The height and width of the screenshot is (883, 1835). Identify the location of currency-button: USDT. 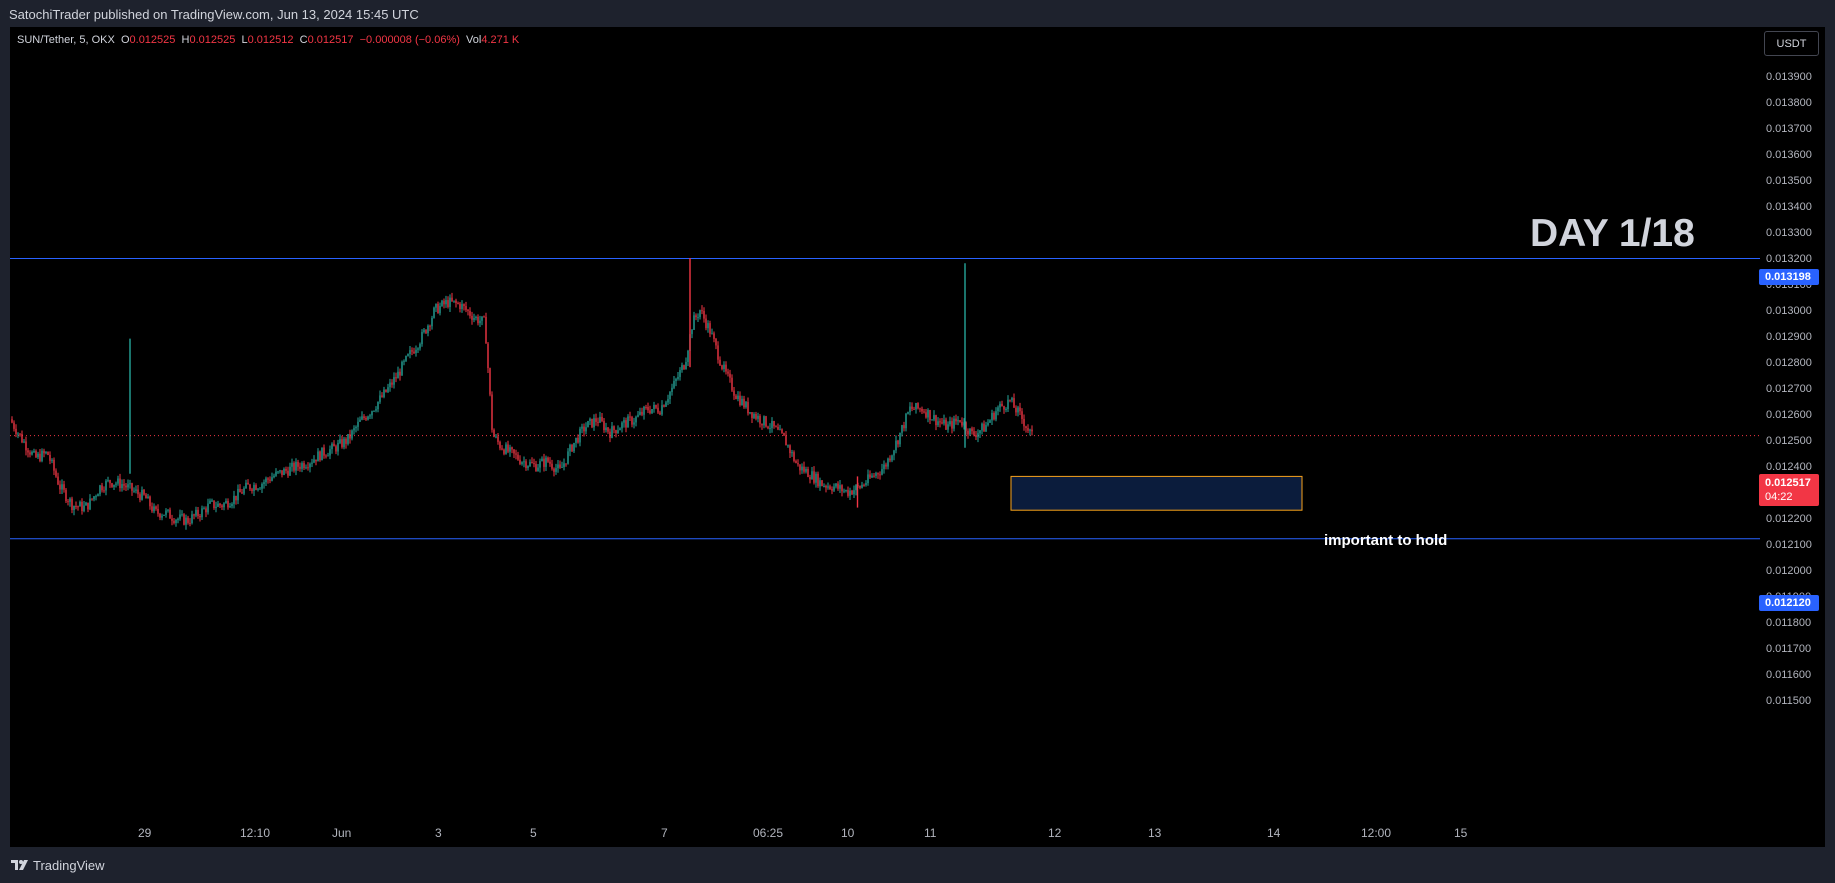
(1791, 43).